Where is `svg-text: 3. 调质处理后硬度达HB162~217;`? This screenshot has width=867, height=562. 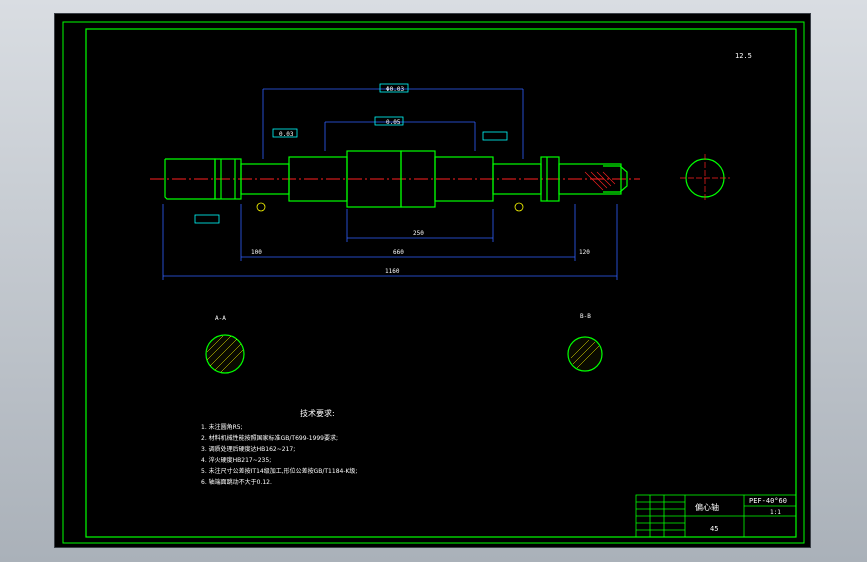
svg-text: 3. 调质处理后硬度达HB162~217; is located at coordinates (248, 449).